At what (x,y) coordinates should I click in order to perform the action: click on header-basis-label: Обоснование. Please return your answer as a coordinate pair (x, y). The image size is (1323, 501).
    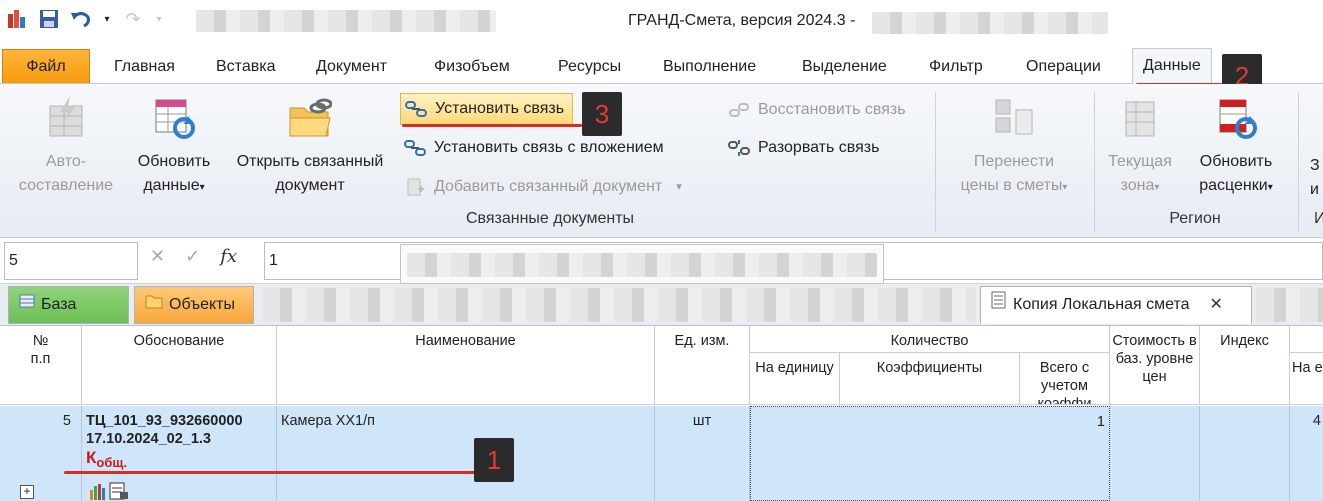
    Looking at the image, I should click on (179, 341).